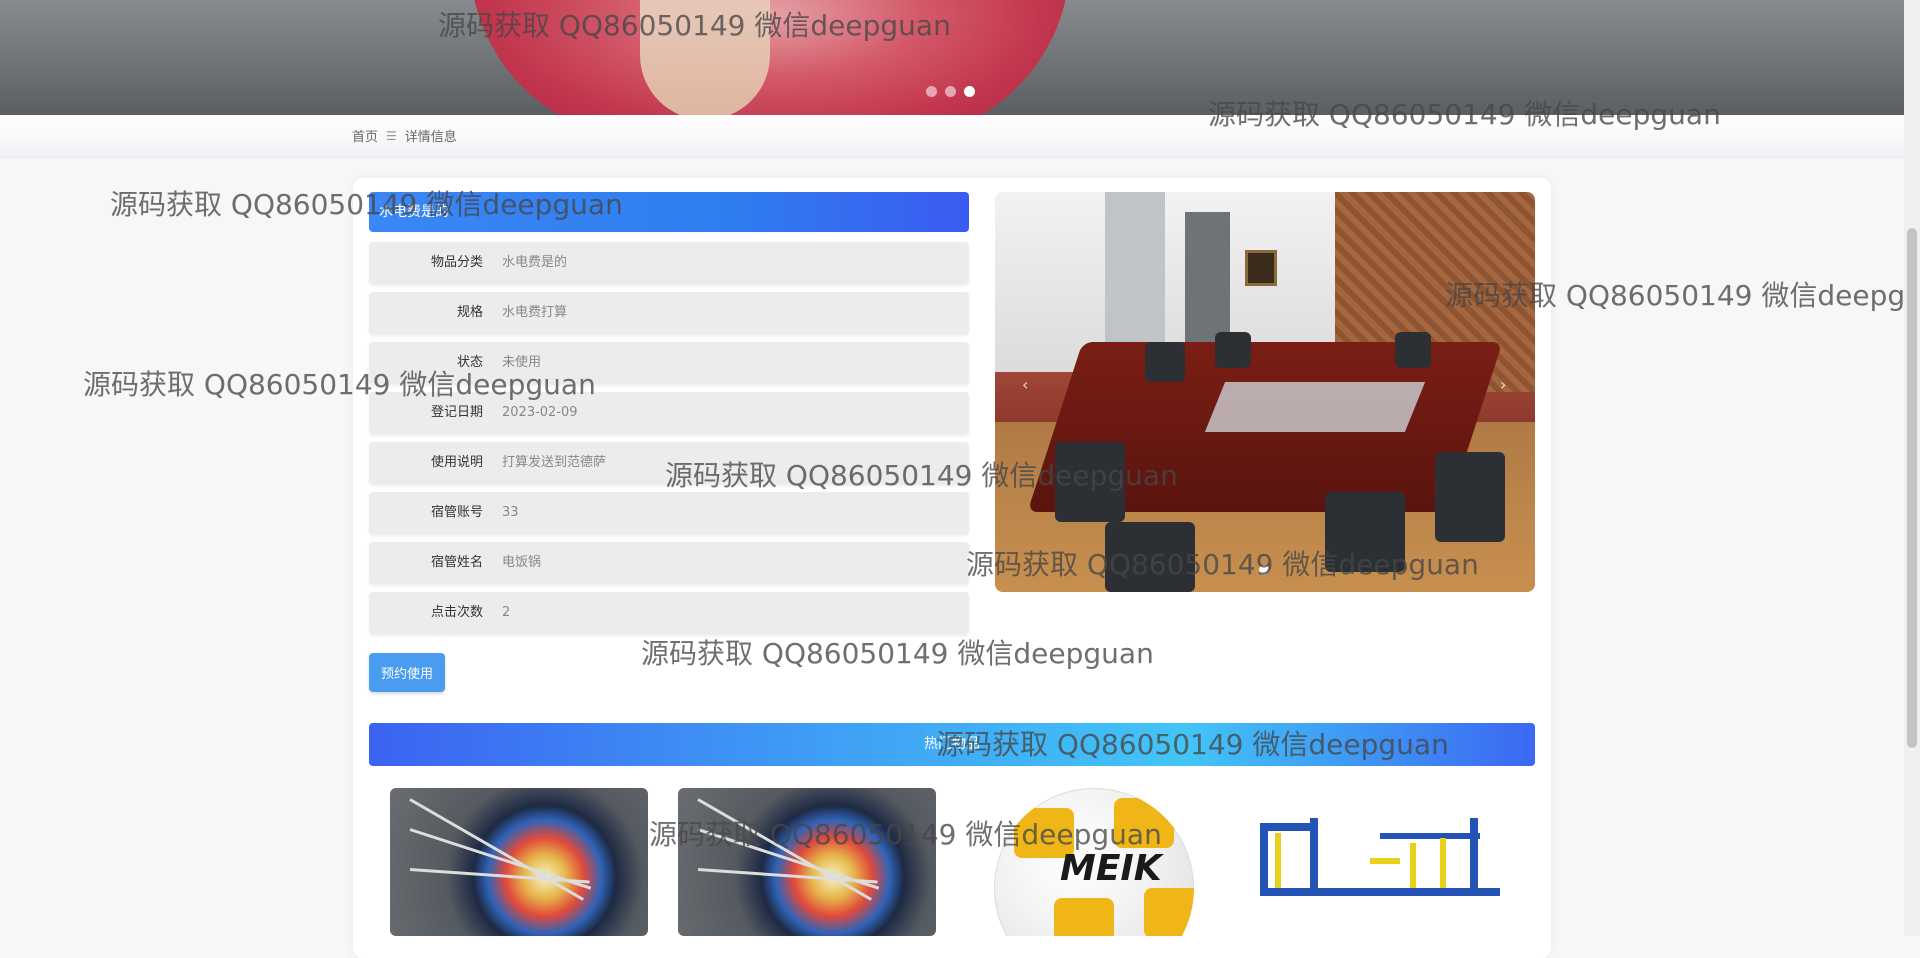  Describe the element at coordinates (456, 612) in the screenshot. I see `field-label: 点击次数` at that location.